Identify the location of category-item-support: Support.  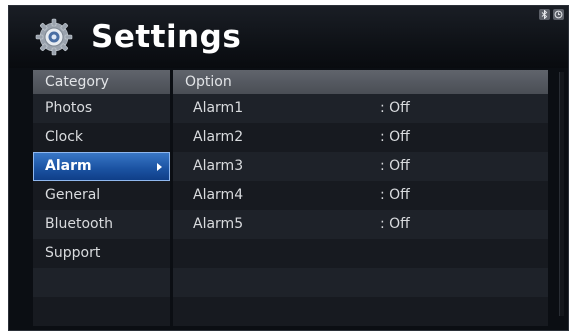
(101, 253).